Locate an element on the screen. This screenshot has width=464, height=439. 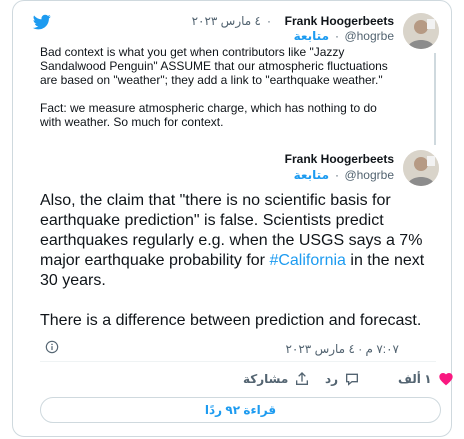
heart-icon is located at coordinates (445, 379).